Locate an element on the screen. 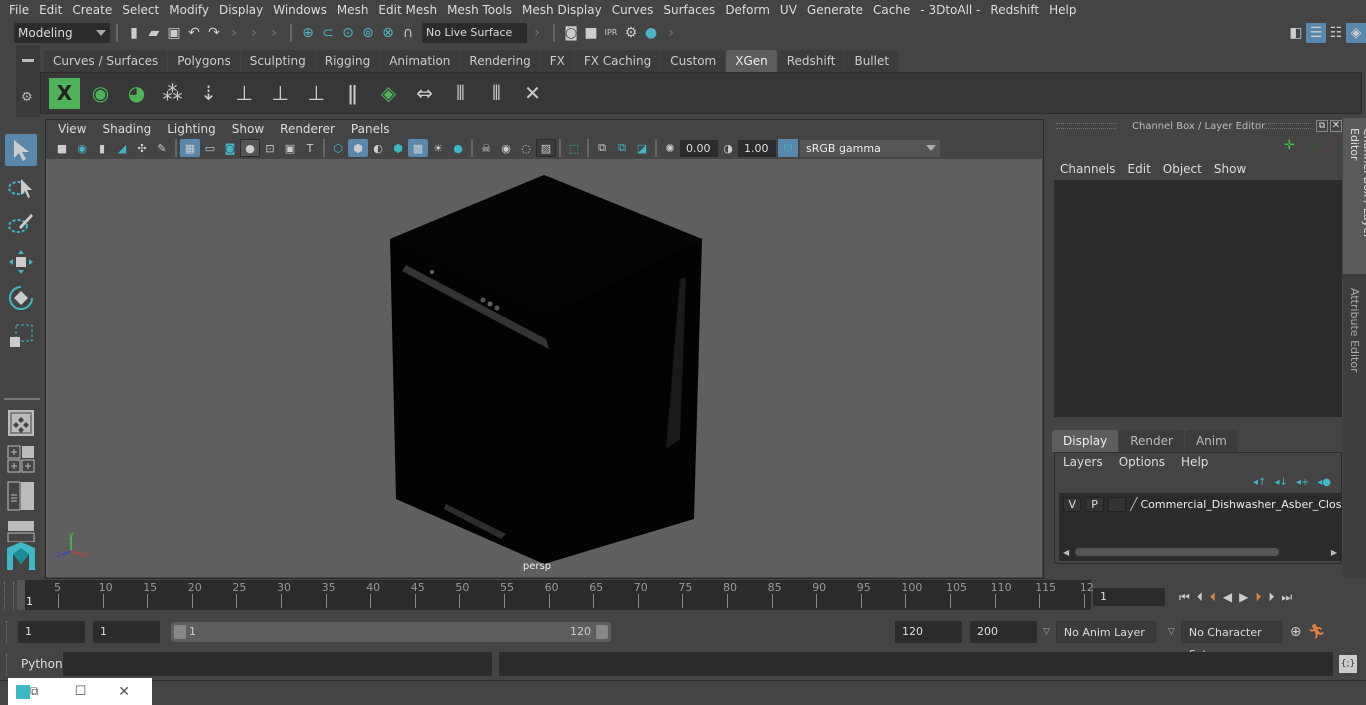 The image size is (1366, 705). play-forwards-icon: ▶ is located at coordinates (1243, 597).